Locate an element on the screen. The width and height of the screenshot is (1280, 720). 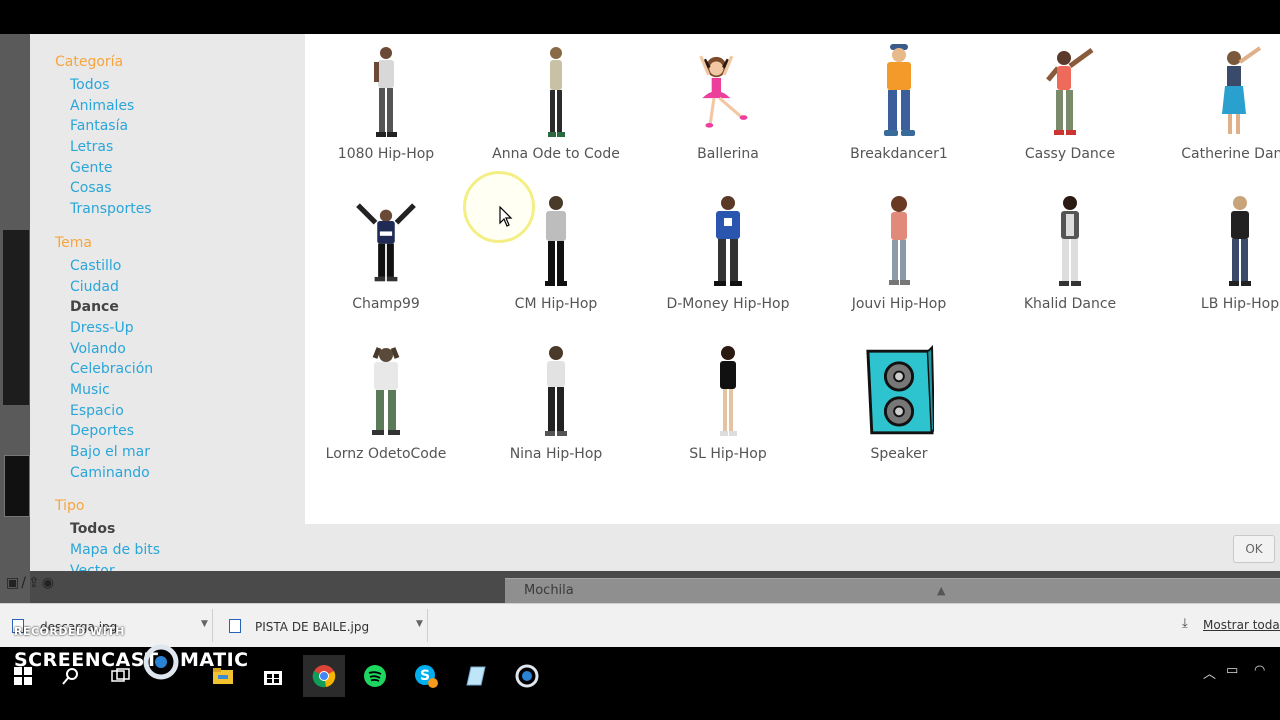
sprite-tile: Nina Hip-Hop is located at coordinates (556, 404).